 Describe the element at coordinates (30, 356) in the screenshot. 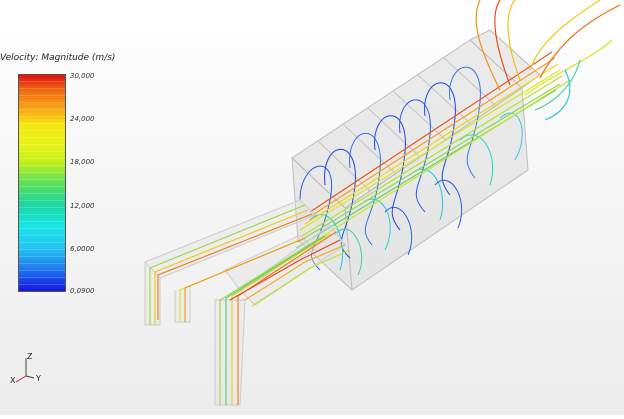

I see `axis-label-z: Z` at that location.